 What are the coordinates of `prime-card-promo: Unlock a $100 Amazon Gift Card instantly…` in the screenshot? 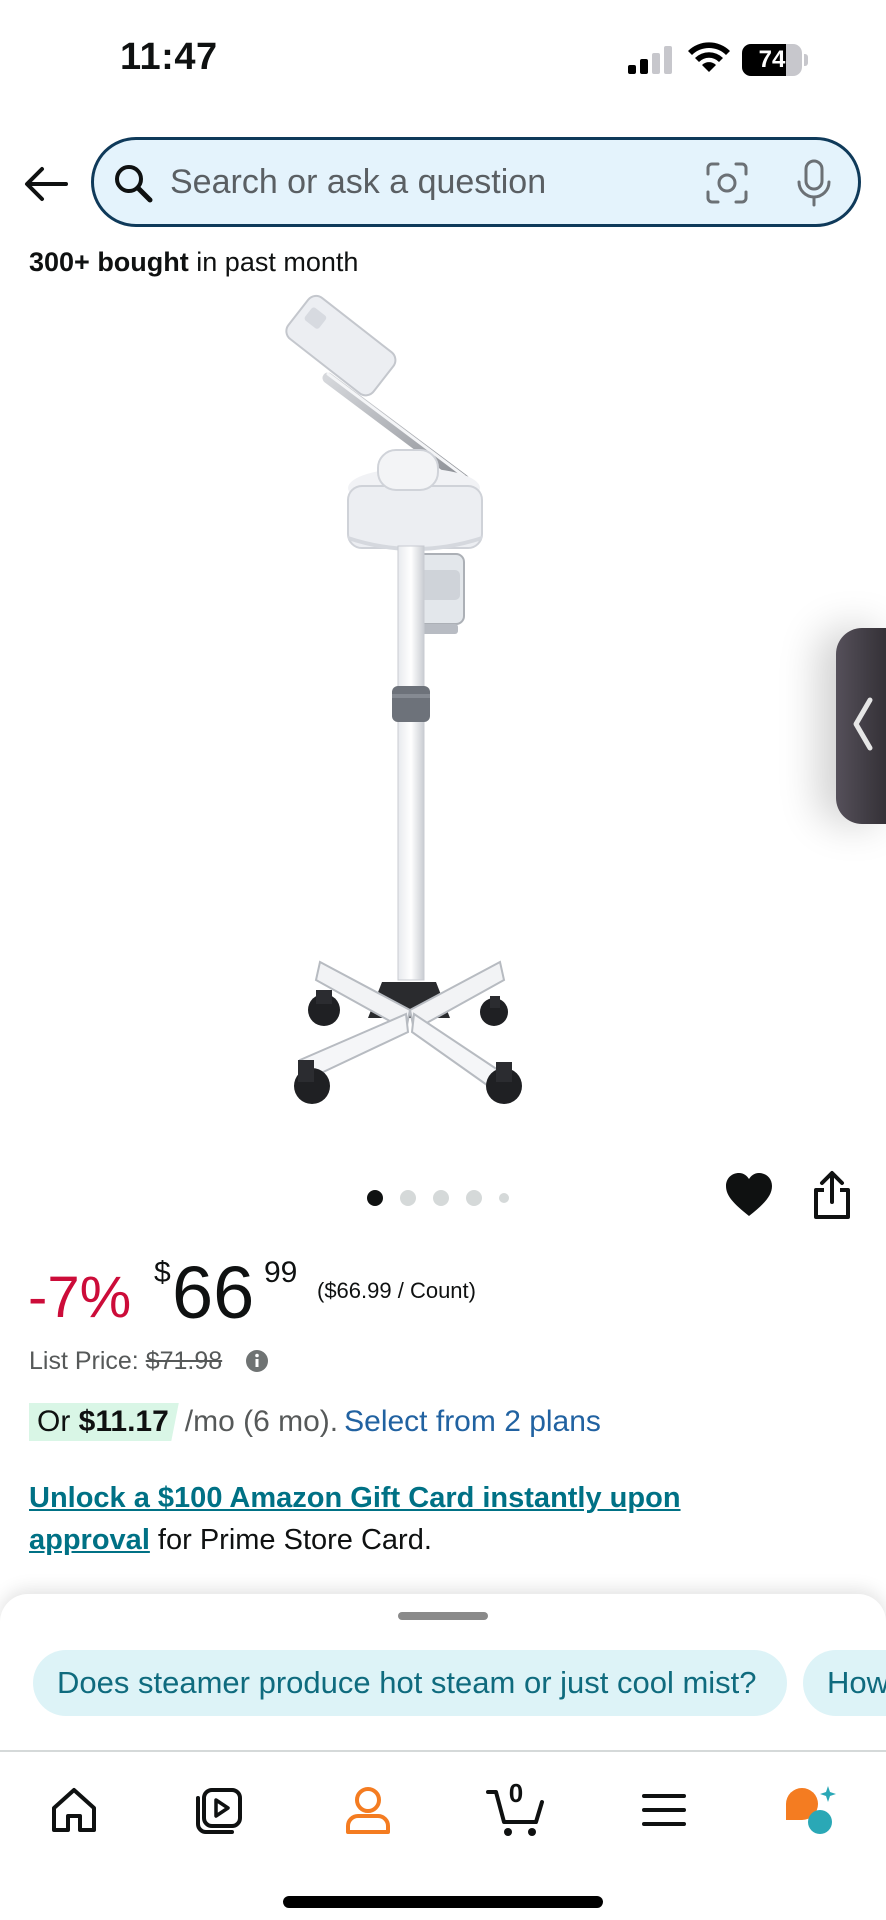 It's located at (419, 1519).